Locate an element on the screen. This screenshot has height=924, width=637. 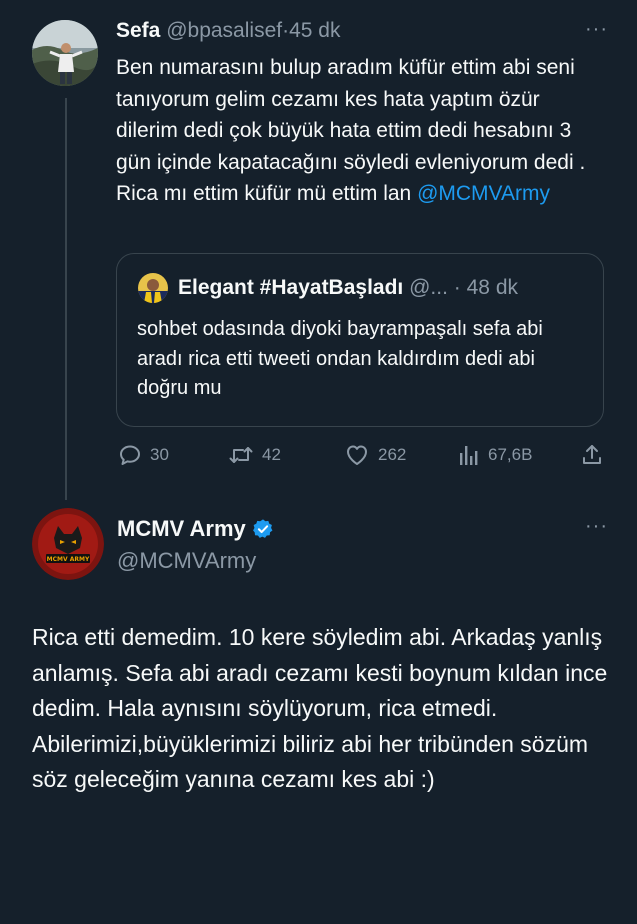
share-icon is located at coordinates (592, 454).